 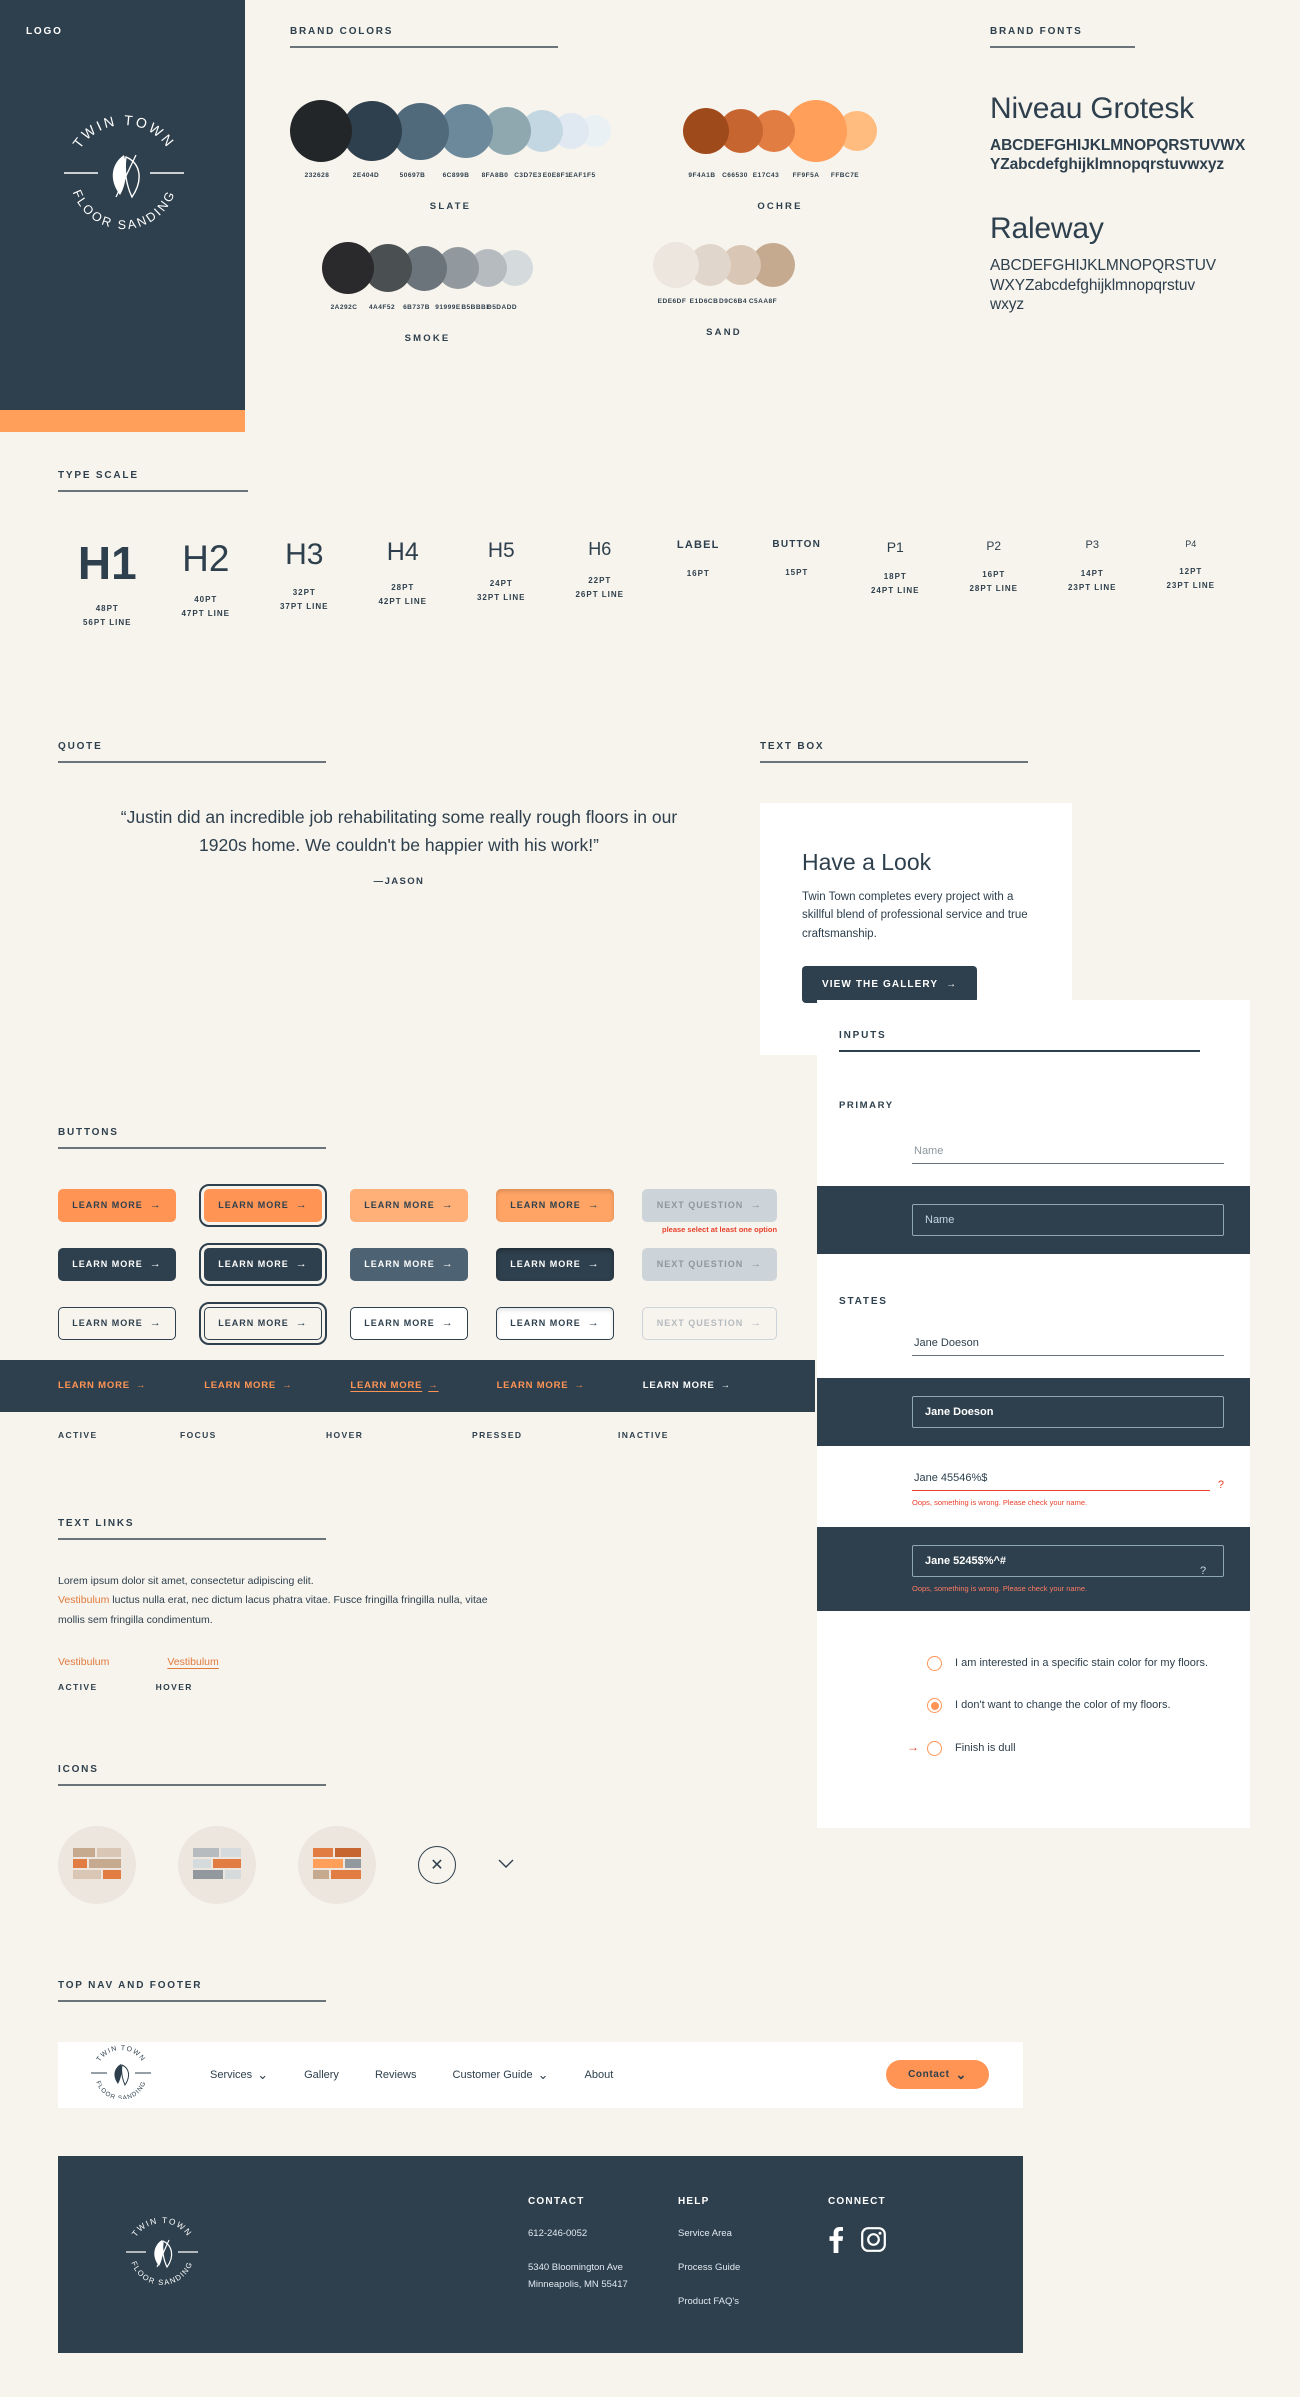 What do you see at coordinates (102, 1385) in the screenshot?
I see `text-button-active: LEARN MORE →` at bounding box center [102, 1385].